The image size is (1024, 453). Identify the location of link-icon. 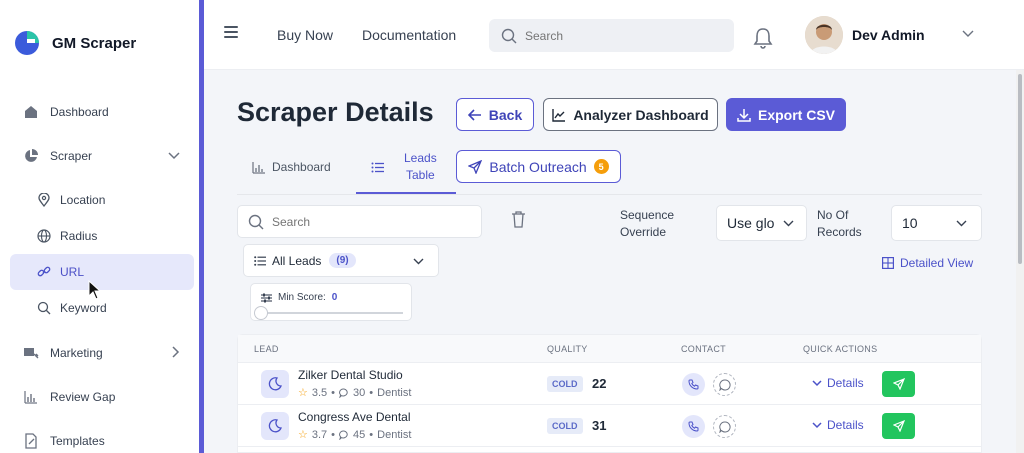
(44, 272).